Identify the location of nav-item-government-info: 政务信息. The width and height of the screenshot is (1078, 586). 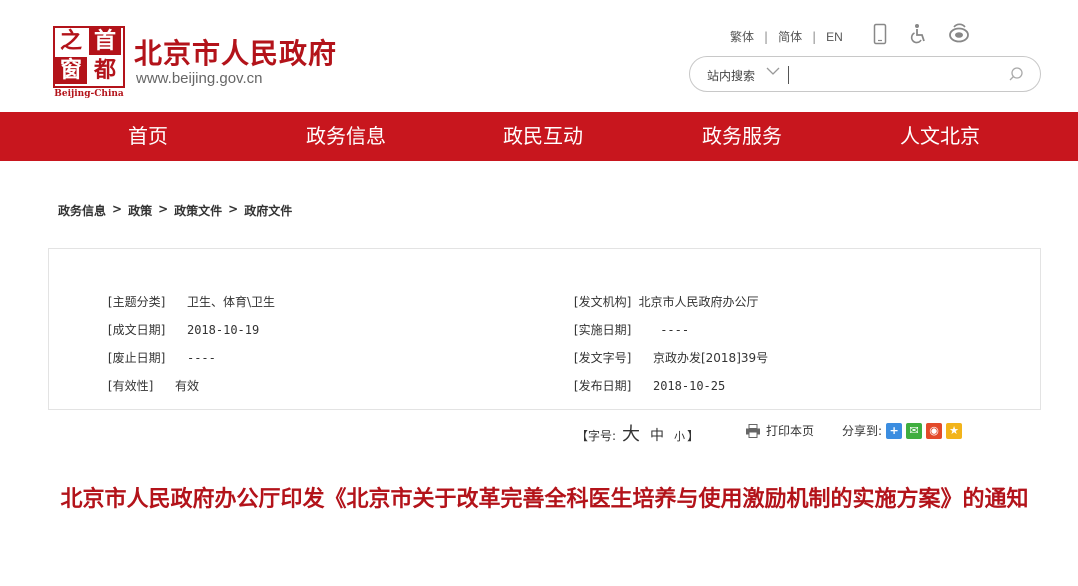
(346, 136).